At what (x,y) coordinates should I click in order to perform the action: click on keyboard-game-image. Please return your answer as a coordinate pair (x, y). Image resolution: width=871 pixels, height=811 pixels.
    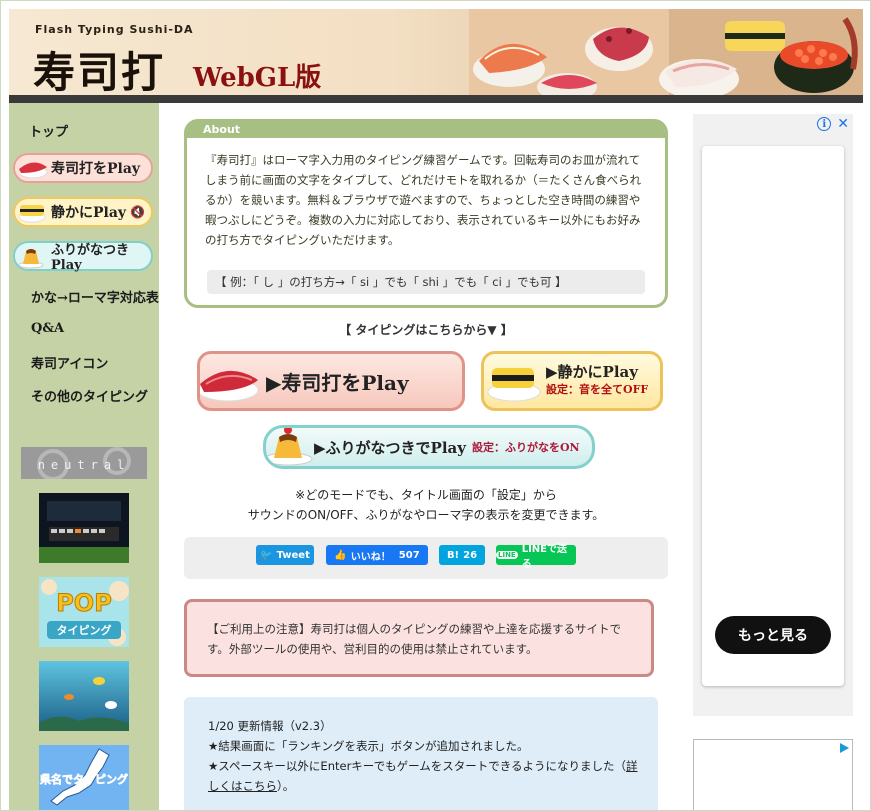
    Looking at the image, I should click on (84, 528).